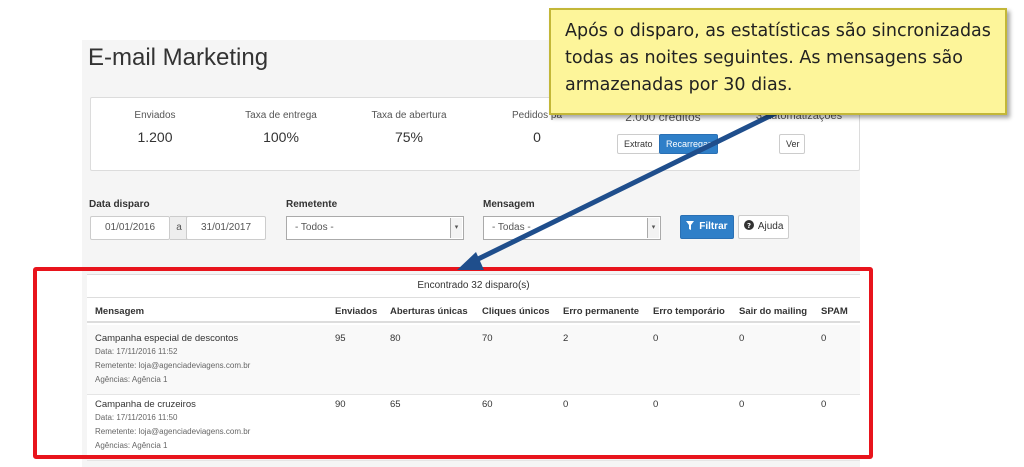 The height and width of the screenshot is (467, 1024). Describe the element at coordinates (155, 127) in the screenshot. I see `stat-enviados: Enviados 1.200` at that location.